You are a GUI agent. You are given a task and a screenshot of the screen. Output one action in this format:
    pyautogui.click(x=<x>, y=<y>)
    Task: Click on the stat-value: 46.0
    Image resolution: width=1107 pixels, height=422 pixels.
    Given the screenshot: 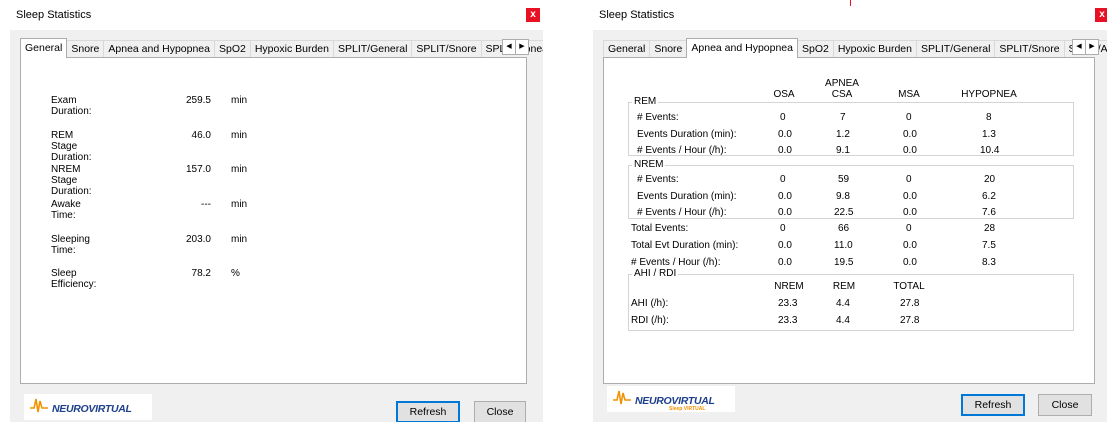 What is the action you would take?
    pyautogui.click(x=201, y=135)
    